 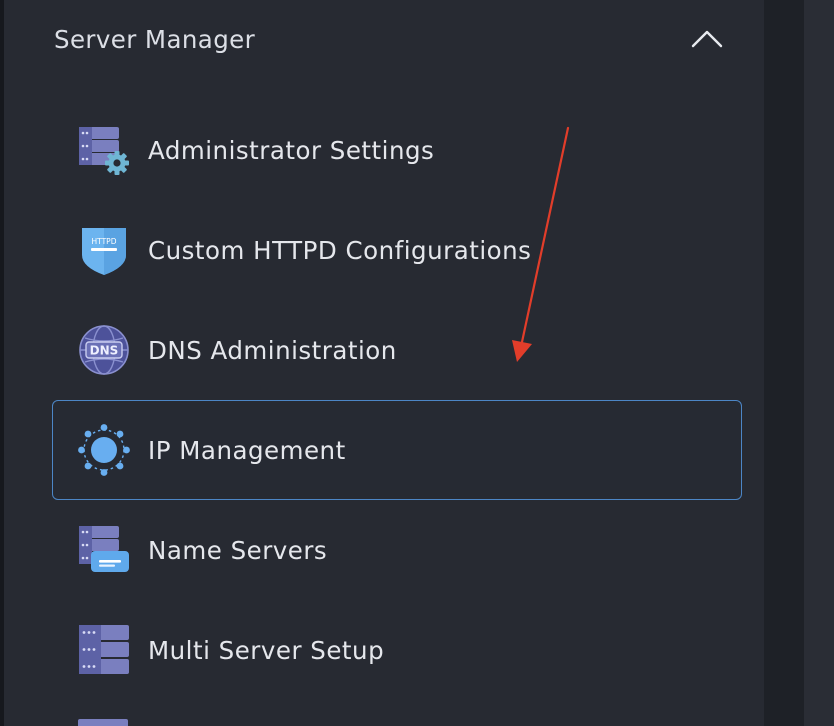 I want to click on menu-item-administrator-settings: Administrator Settings, so click(x=397, y=150).